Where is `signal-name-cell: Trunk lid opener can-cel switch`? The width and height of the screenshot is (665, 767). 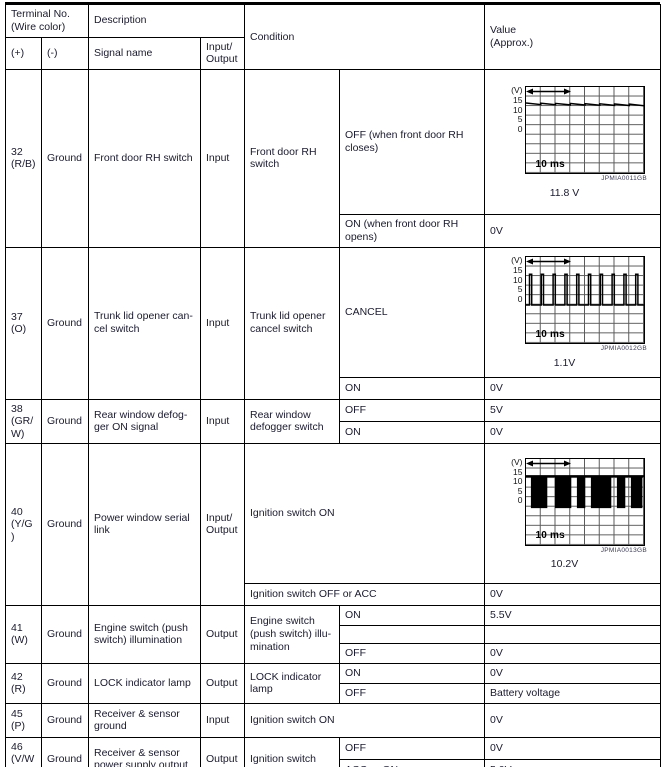 signal-name-cell: Trunk lid opener can-cel switch is located at coordinates (144, 323).